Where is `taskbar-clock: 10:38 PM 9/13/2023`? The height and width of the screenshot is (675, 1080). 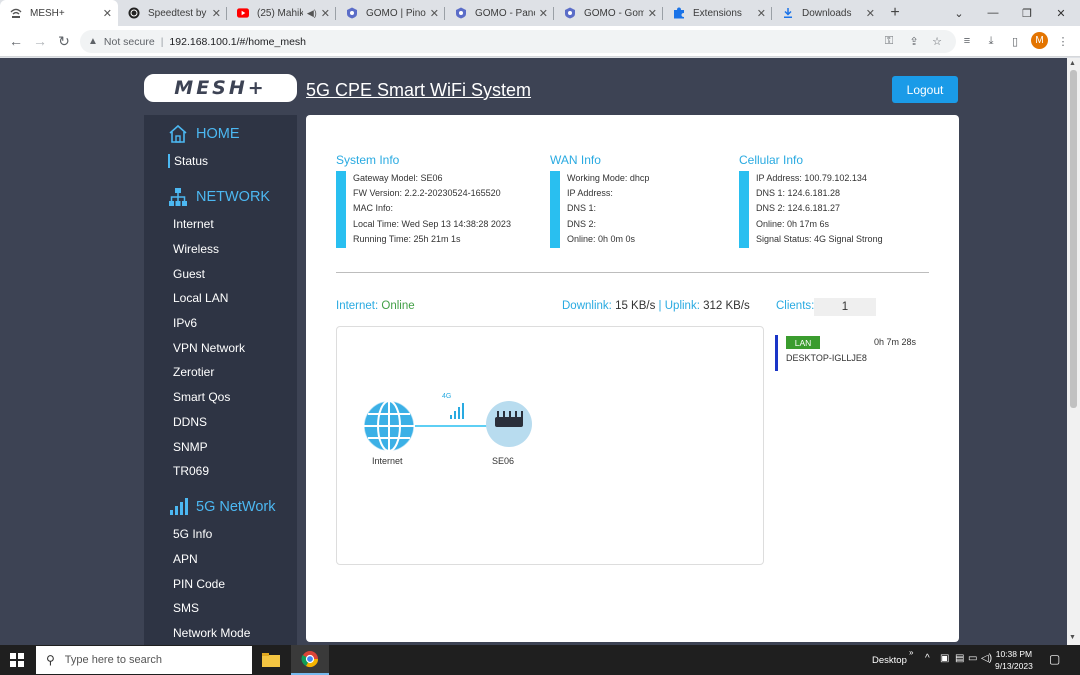
taskbar-clock: 10:38 PM 9/13/2023 is located at coordinates (1014, 660).